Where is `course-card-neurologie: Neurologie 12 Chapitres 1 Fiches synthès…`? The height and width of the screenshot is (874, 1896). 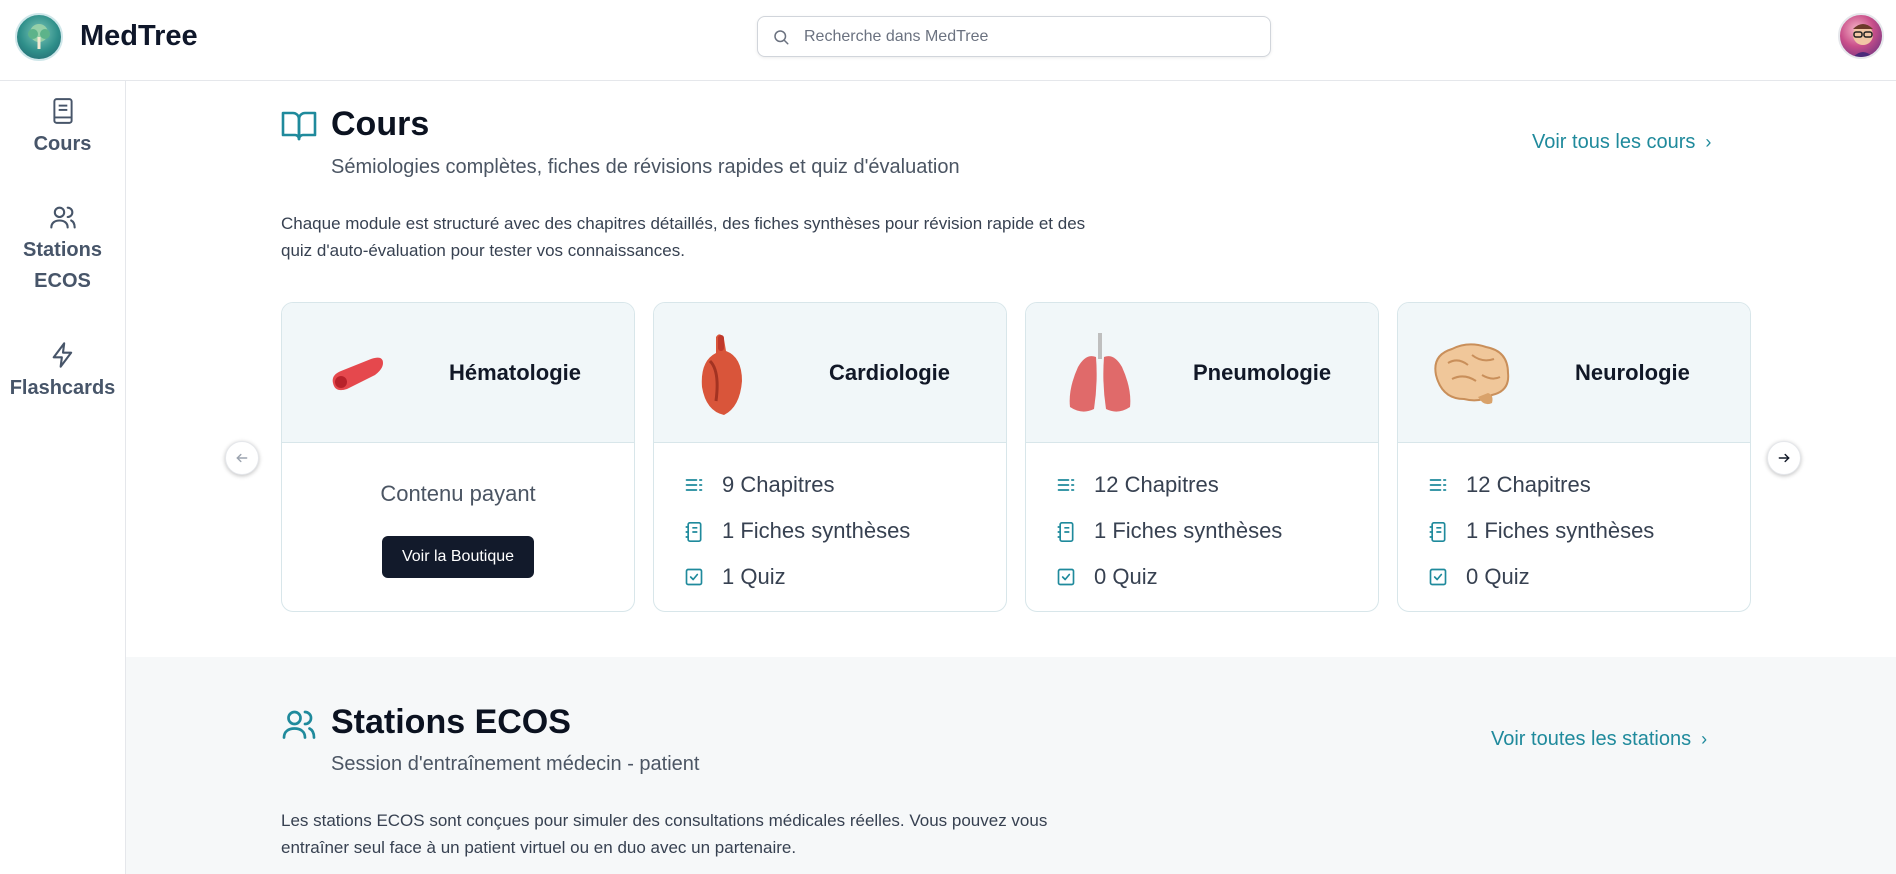 course-card-neurologie: Neurologie 12 Chapitres 1 Fiches synthès… is located at coordinates (1574, 457).